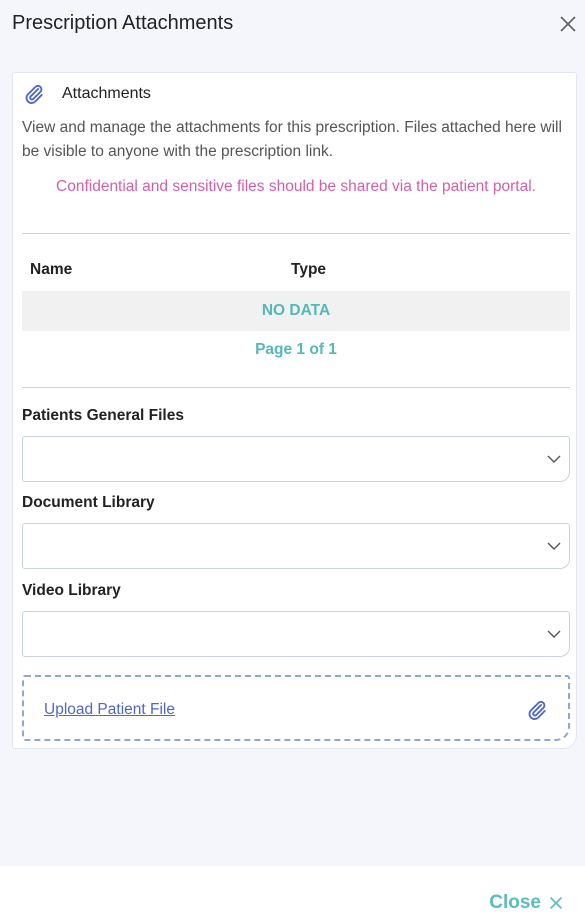  I want to click on column-header-type: Type, so click(308, 270).